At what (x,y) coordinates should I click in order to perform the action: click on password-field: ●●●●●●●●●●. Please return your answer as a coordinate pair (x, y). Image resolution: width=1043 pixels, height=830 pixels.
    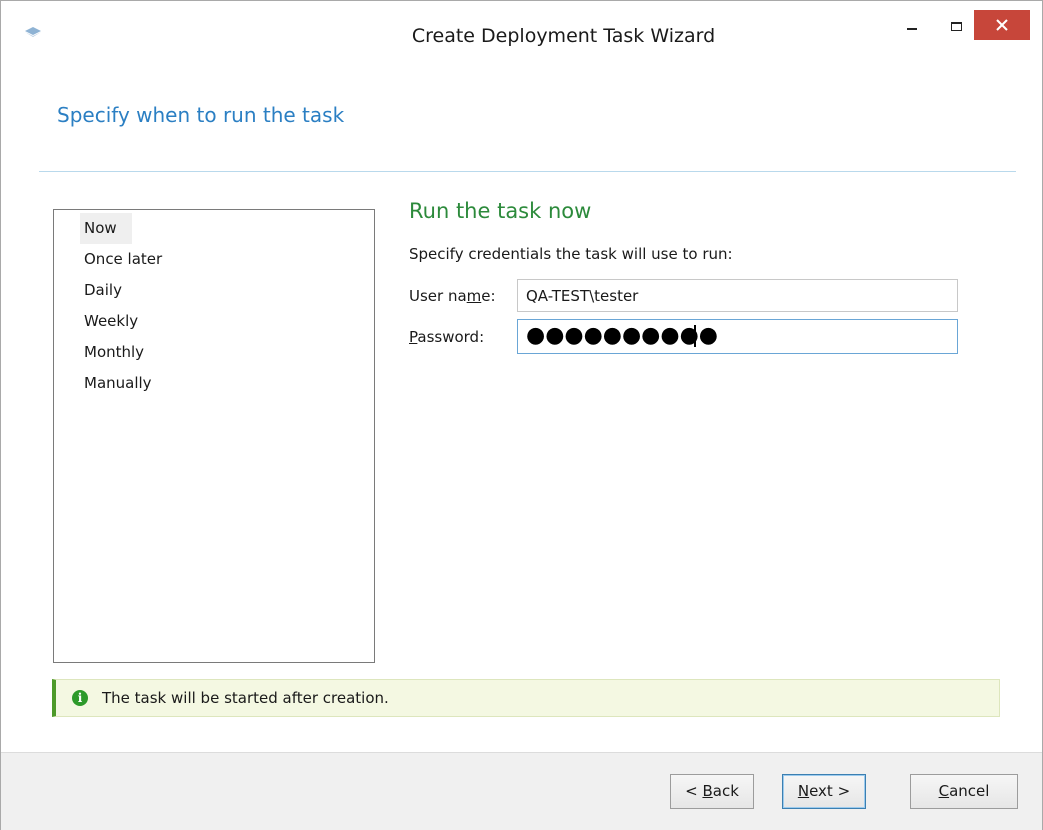
    Looking at the image, I should click on (737, 336).